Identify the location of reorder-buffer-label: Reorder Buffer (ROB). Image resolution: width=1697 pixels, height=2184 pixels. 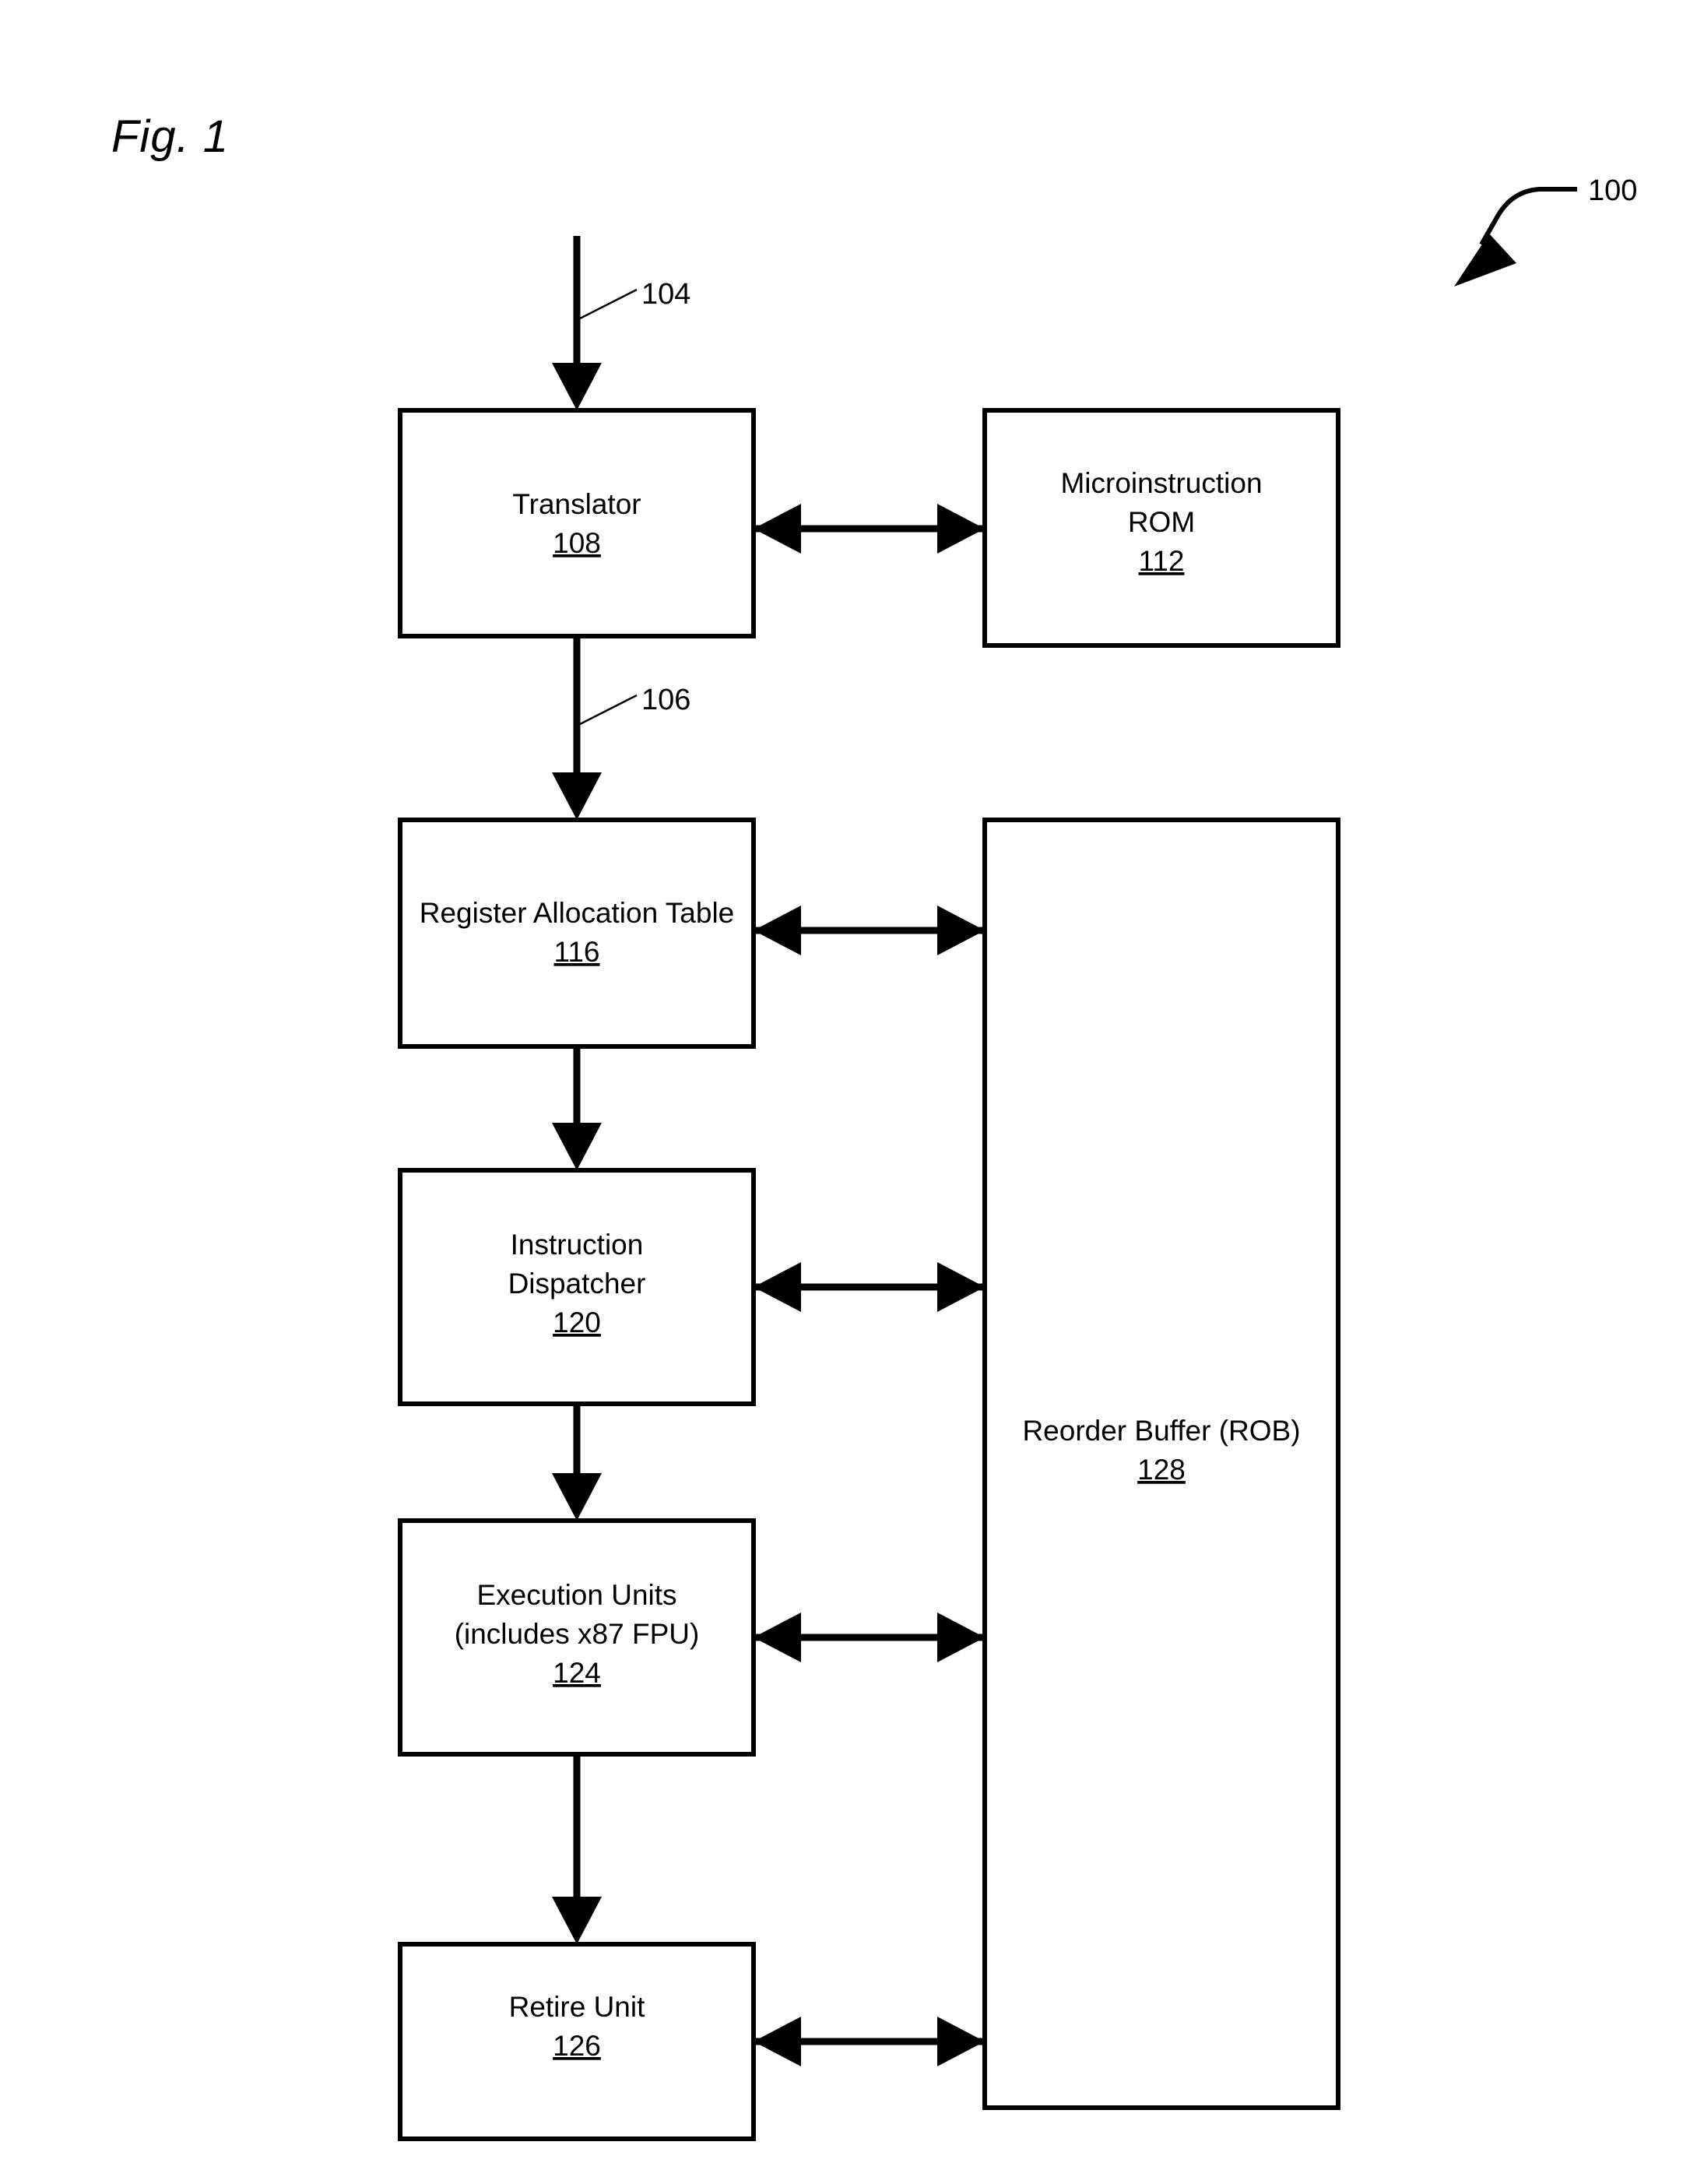
(1161, 1431).